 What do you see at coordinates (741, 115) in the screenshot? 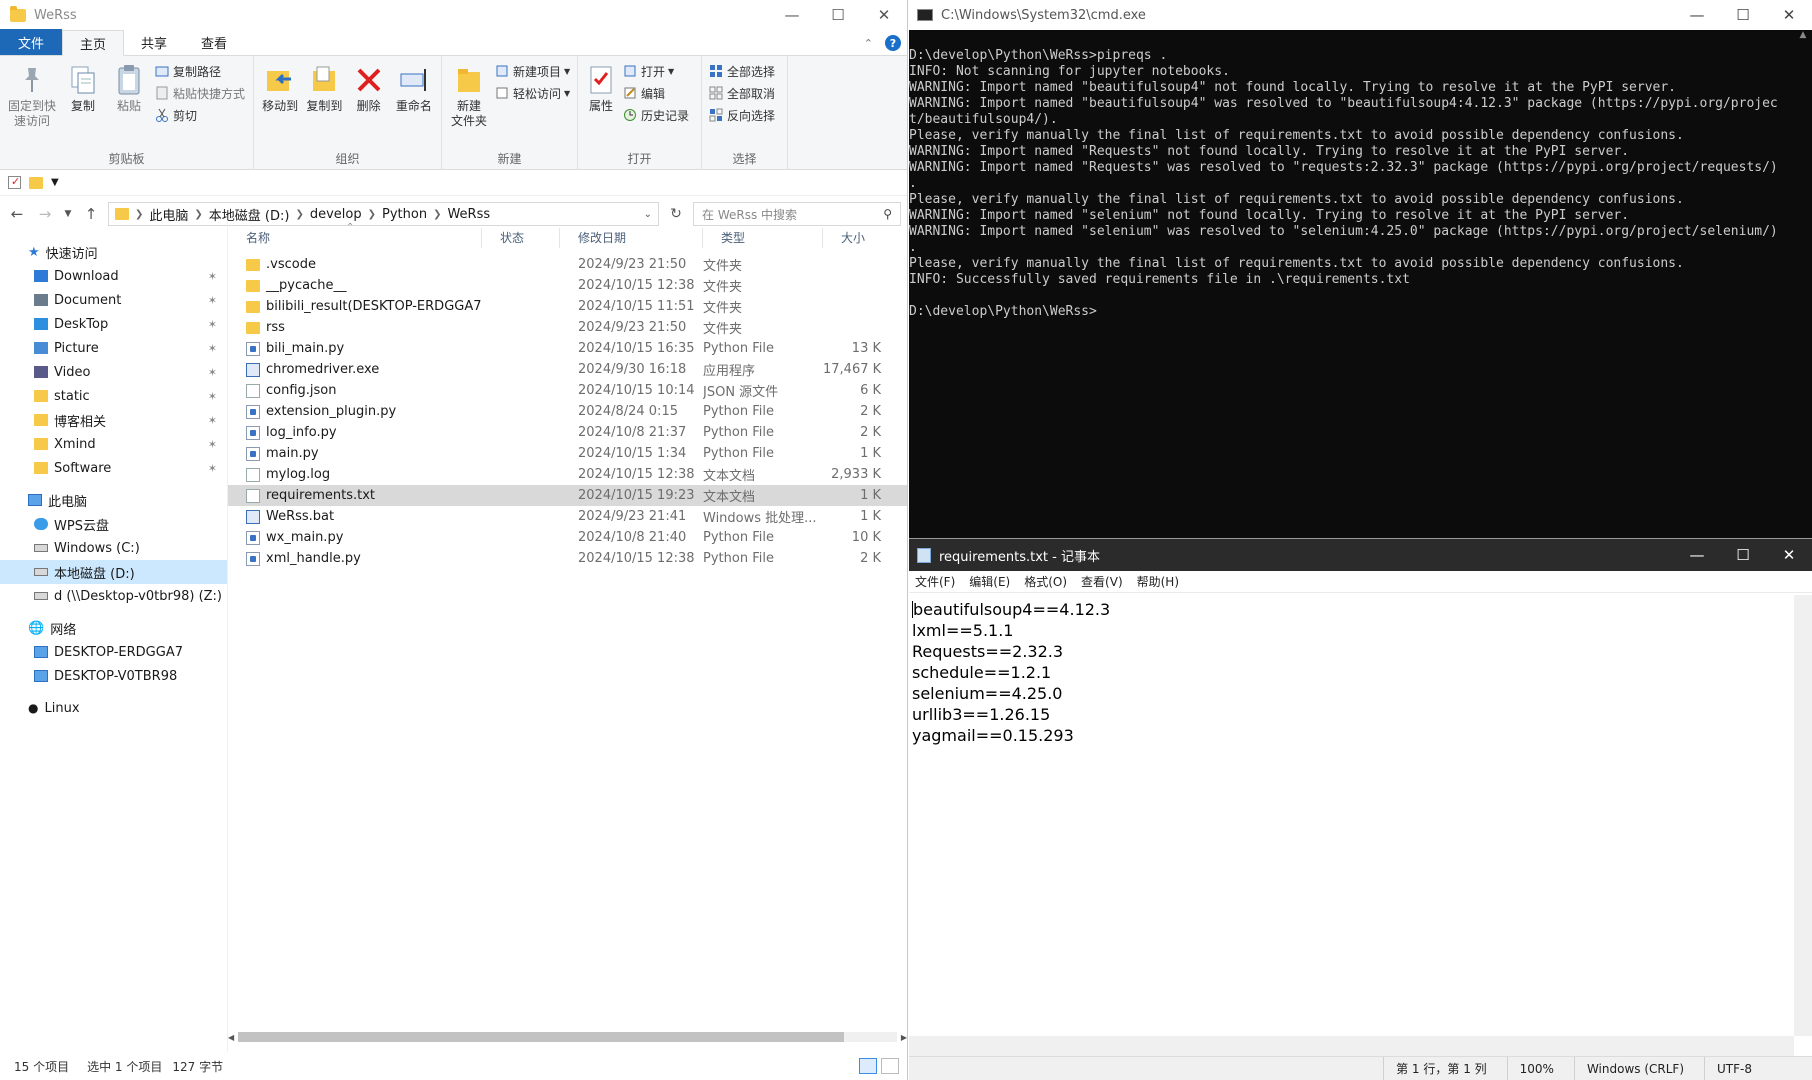
I see `invert-selection-button: 反向选择` at bounding box center [741, 115].